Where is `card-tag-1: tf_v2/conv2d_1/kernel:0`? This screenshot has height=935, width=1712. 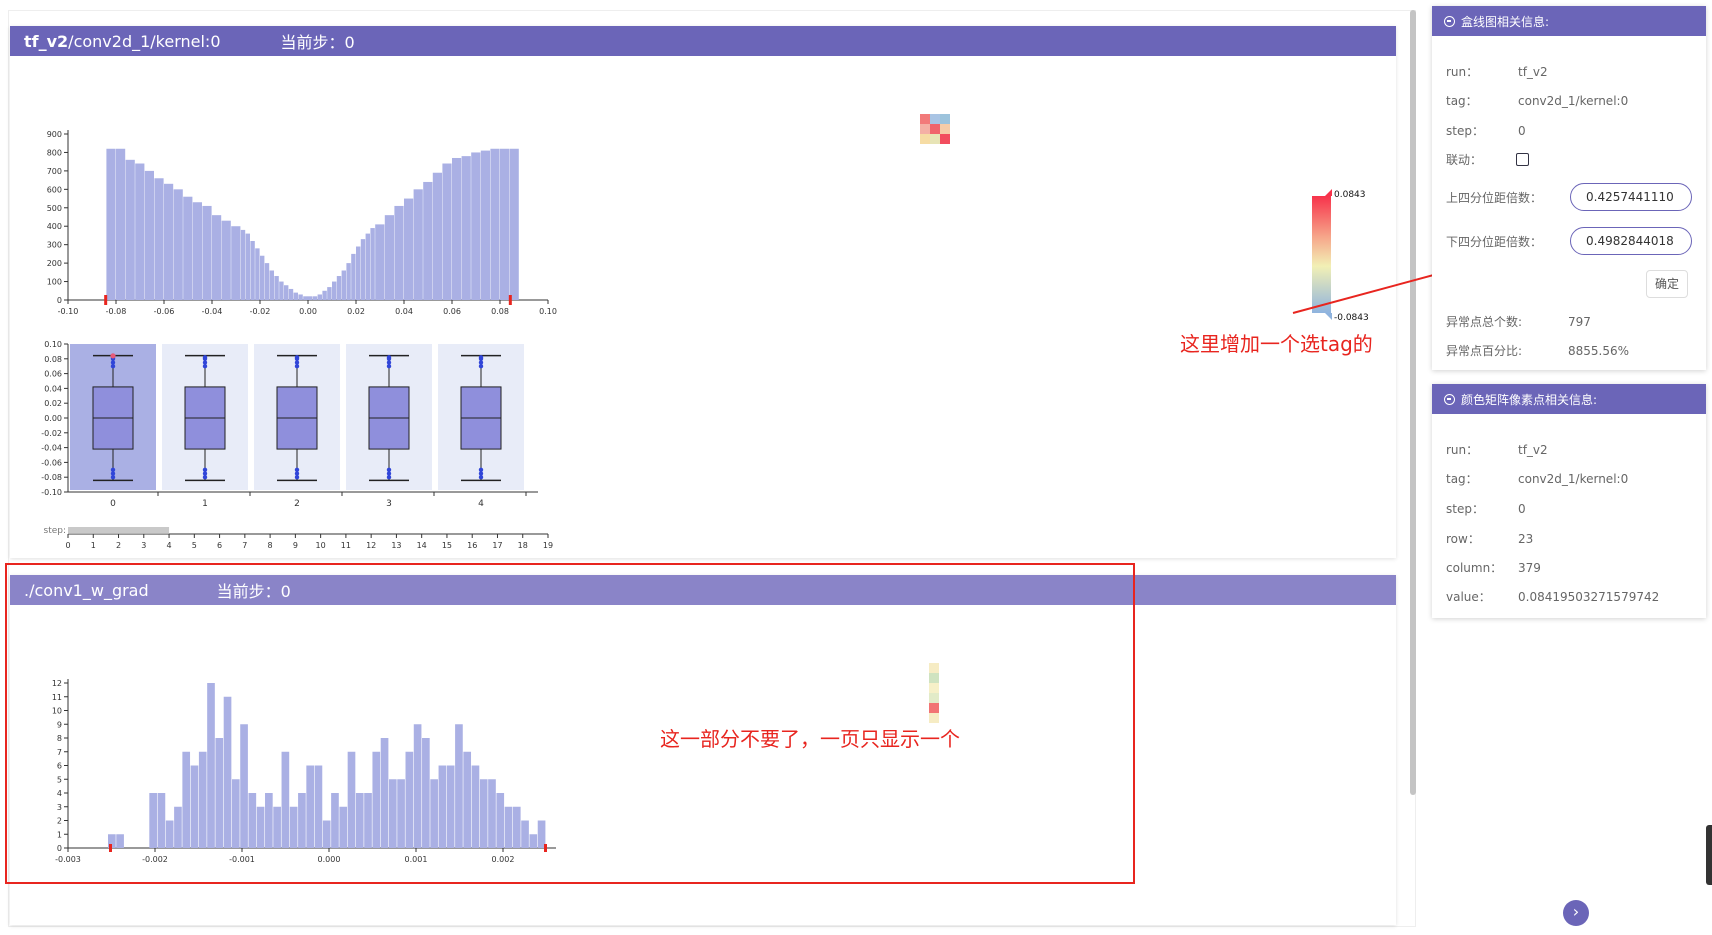
card-tag-1: tf_v2/conv2d_1/kernel:0 is located at coordinates (122, 41).